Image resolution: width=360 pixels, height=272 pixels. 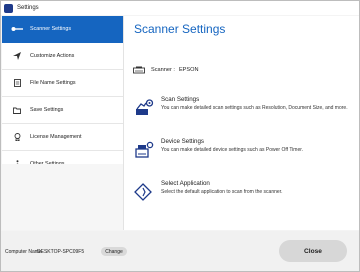 I want to click on sidebar-item-label: License Management, so click(x=56, y=137).